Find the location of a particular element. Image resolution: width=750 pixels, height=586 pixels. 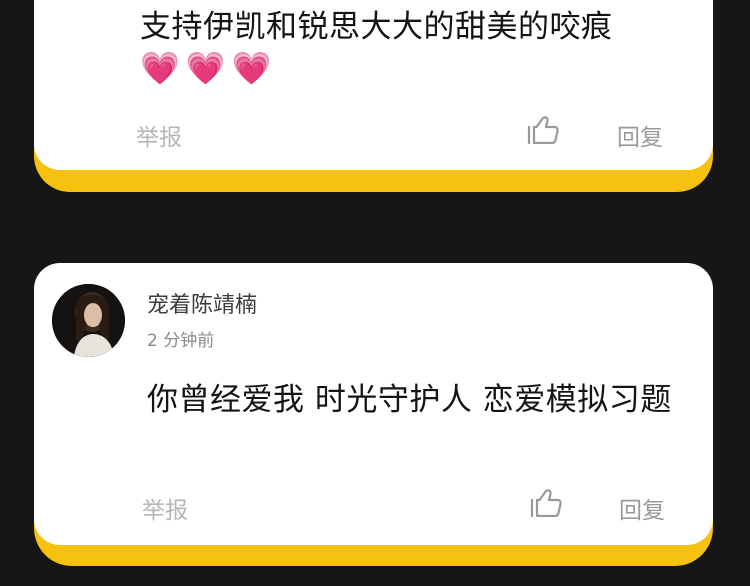

comment-text: 你曾经爱我 时光守护人 恋爱模拟习题 is located at coordinates (409, 400).